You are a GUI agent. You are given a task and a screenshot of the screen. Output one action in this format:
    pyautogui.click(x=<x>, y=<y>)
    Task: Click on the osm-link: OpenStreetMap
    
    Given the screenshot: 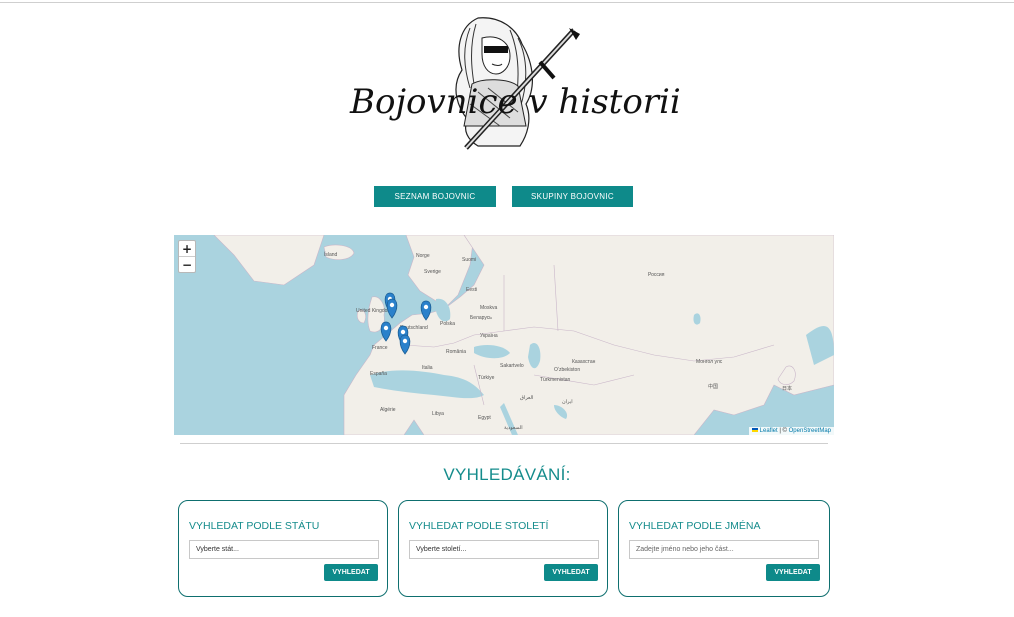 What is the action you would take?
    pyautogui.click(x=810, y=431)
    